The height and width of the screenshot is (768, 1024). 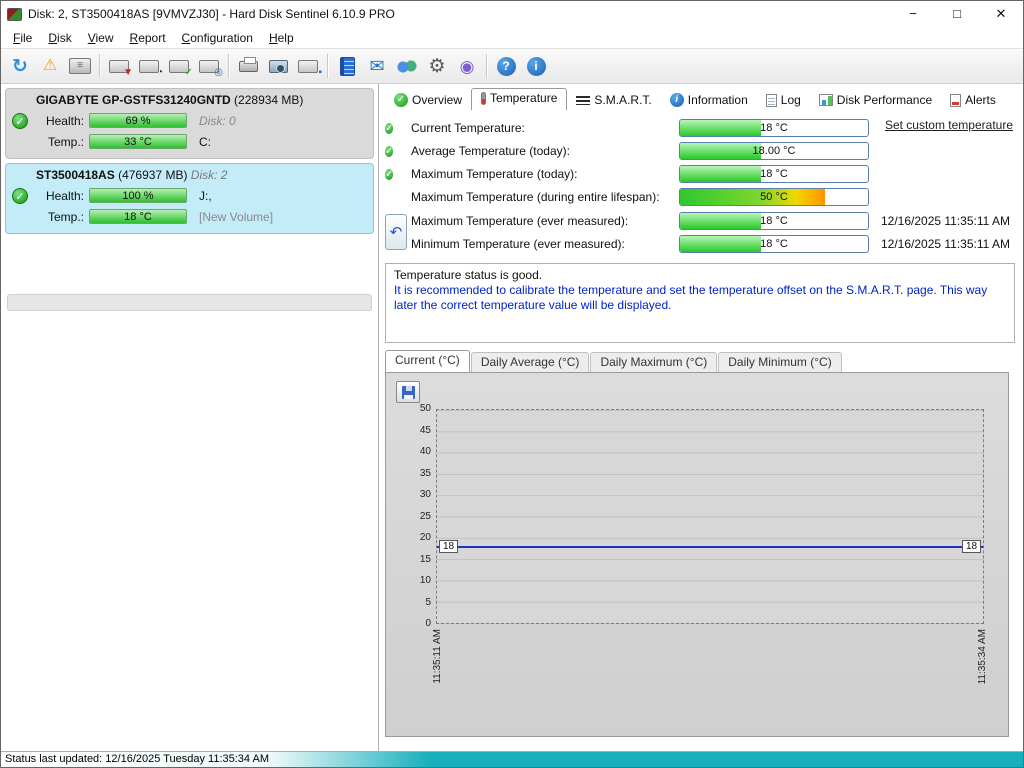 I want to click on disk-save-icon: ▪, so click(x=310, y=68).